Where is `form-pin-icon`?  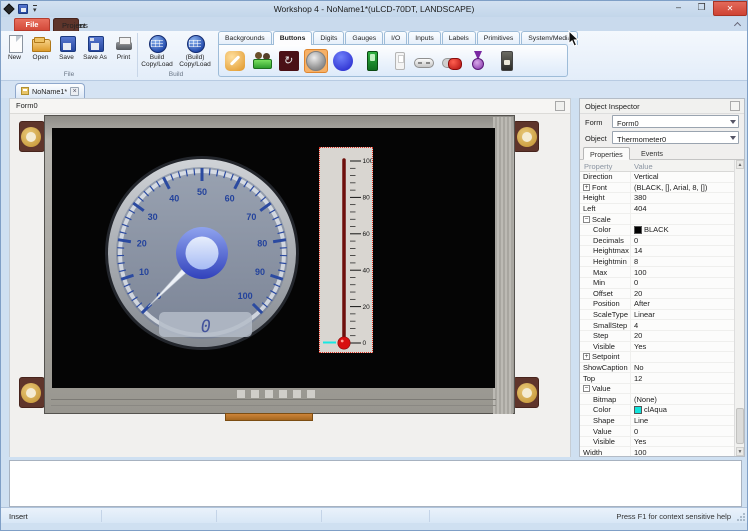
form-pin-icon is located at coordinates (560, 106).